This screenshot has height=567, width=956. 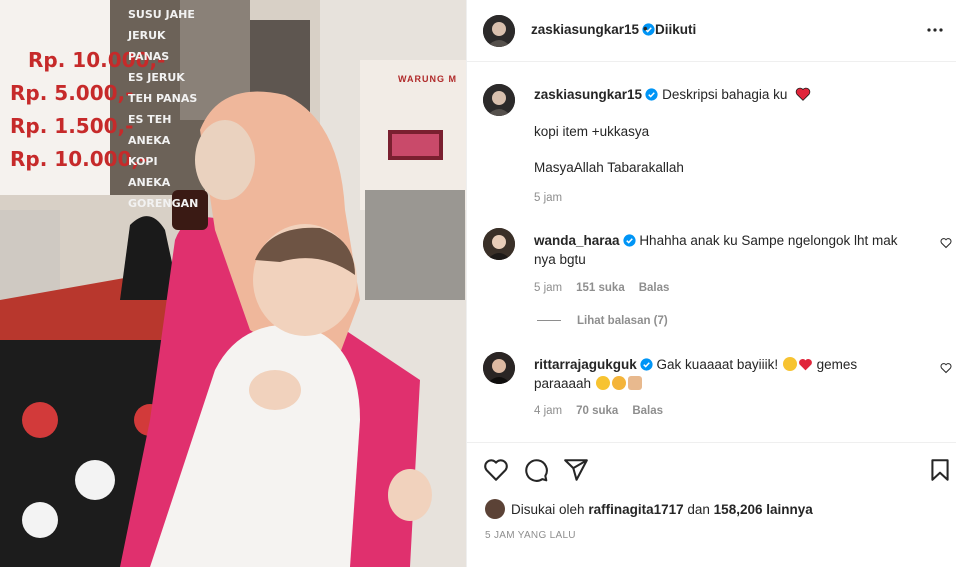 I want to click on caption-author-avatar, so click(x=499, y=100).